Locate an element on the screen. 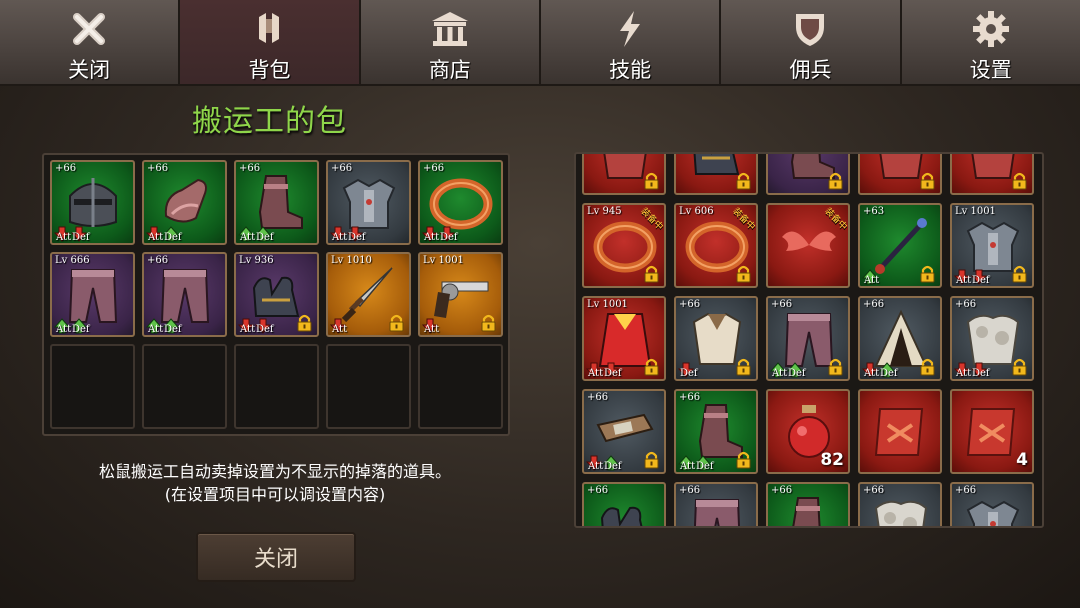 The image size is (1080, 608). chest-armor-icon is located at coordinates (369, 203).